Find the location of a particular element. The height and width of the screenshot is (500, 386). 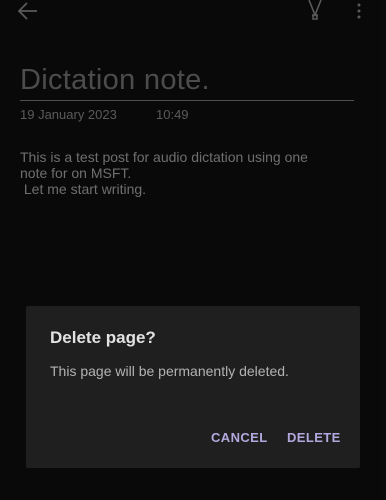

dialog-title: Delete page? is located at coordinates (103, 337).